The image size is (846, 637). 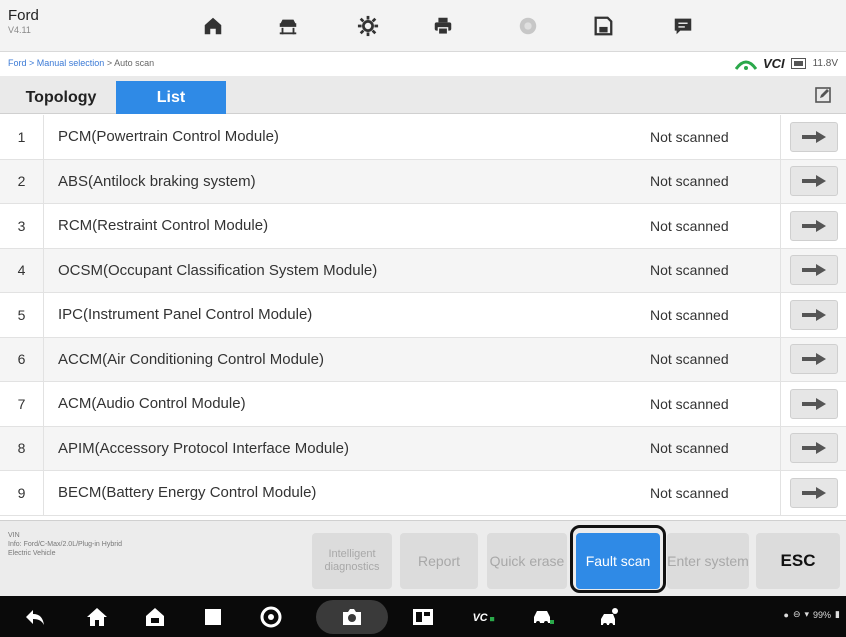 I want to click on brand-name: Ford, so click(x=23, y=15).